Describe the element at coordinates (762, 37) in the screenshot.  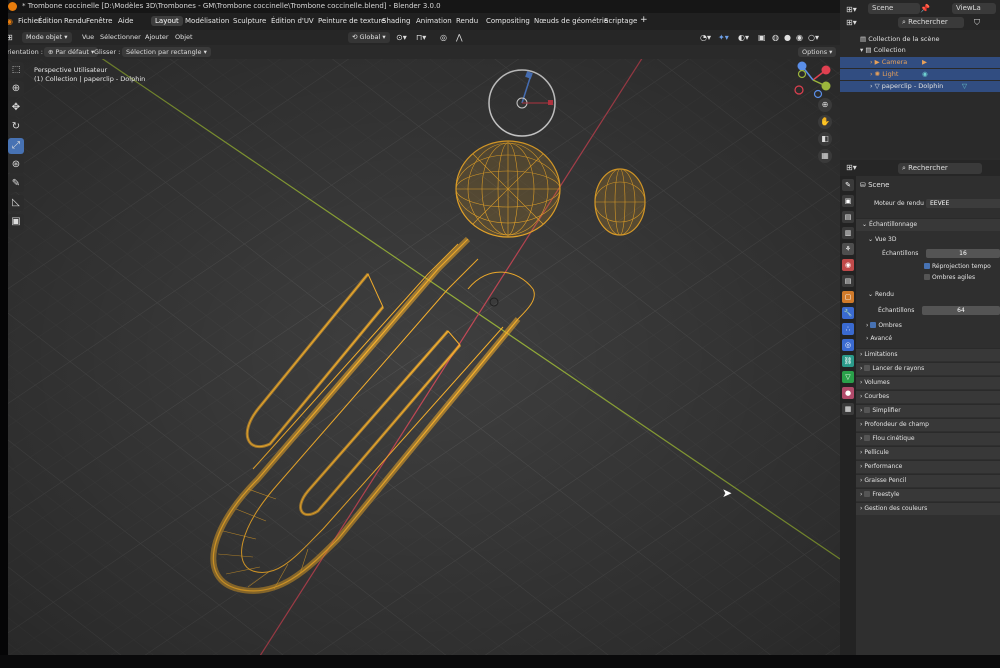
I see `xray-icon: ▣` at that location.